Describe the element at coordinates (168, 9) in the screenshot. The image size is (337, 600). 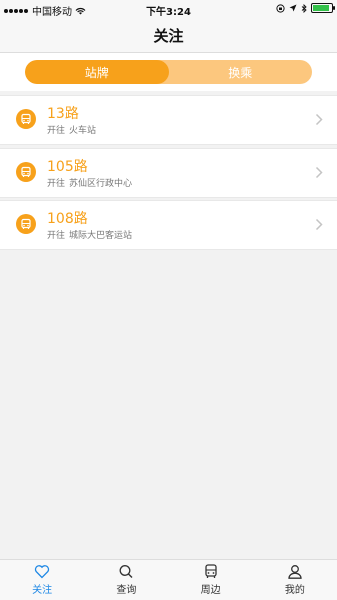
I see `status-bar: 中国移动 下午3:24` at that location.